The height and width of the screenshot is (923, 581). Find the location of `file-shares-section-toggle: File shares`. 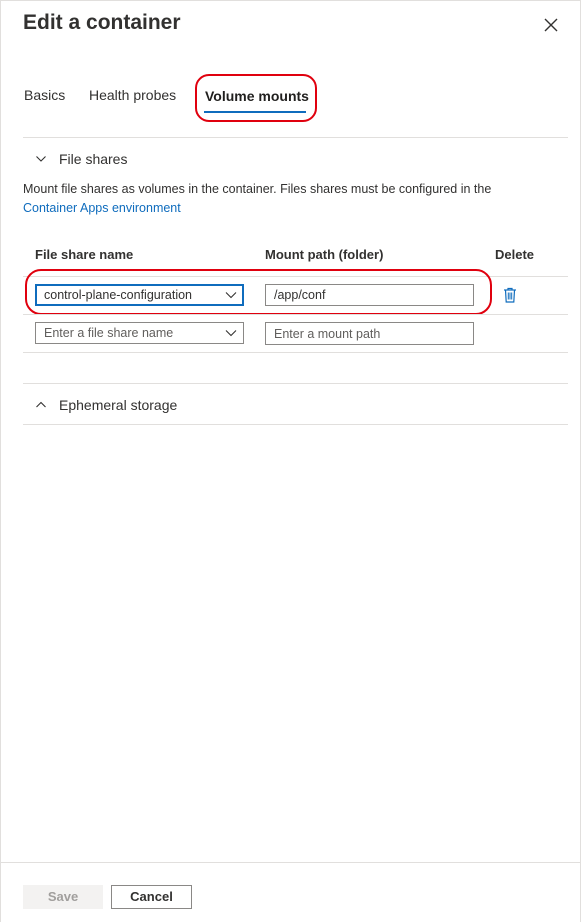

file-shares-section-toggle: File shares is located at coordinates (173, 160).